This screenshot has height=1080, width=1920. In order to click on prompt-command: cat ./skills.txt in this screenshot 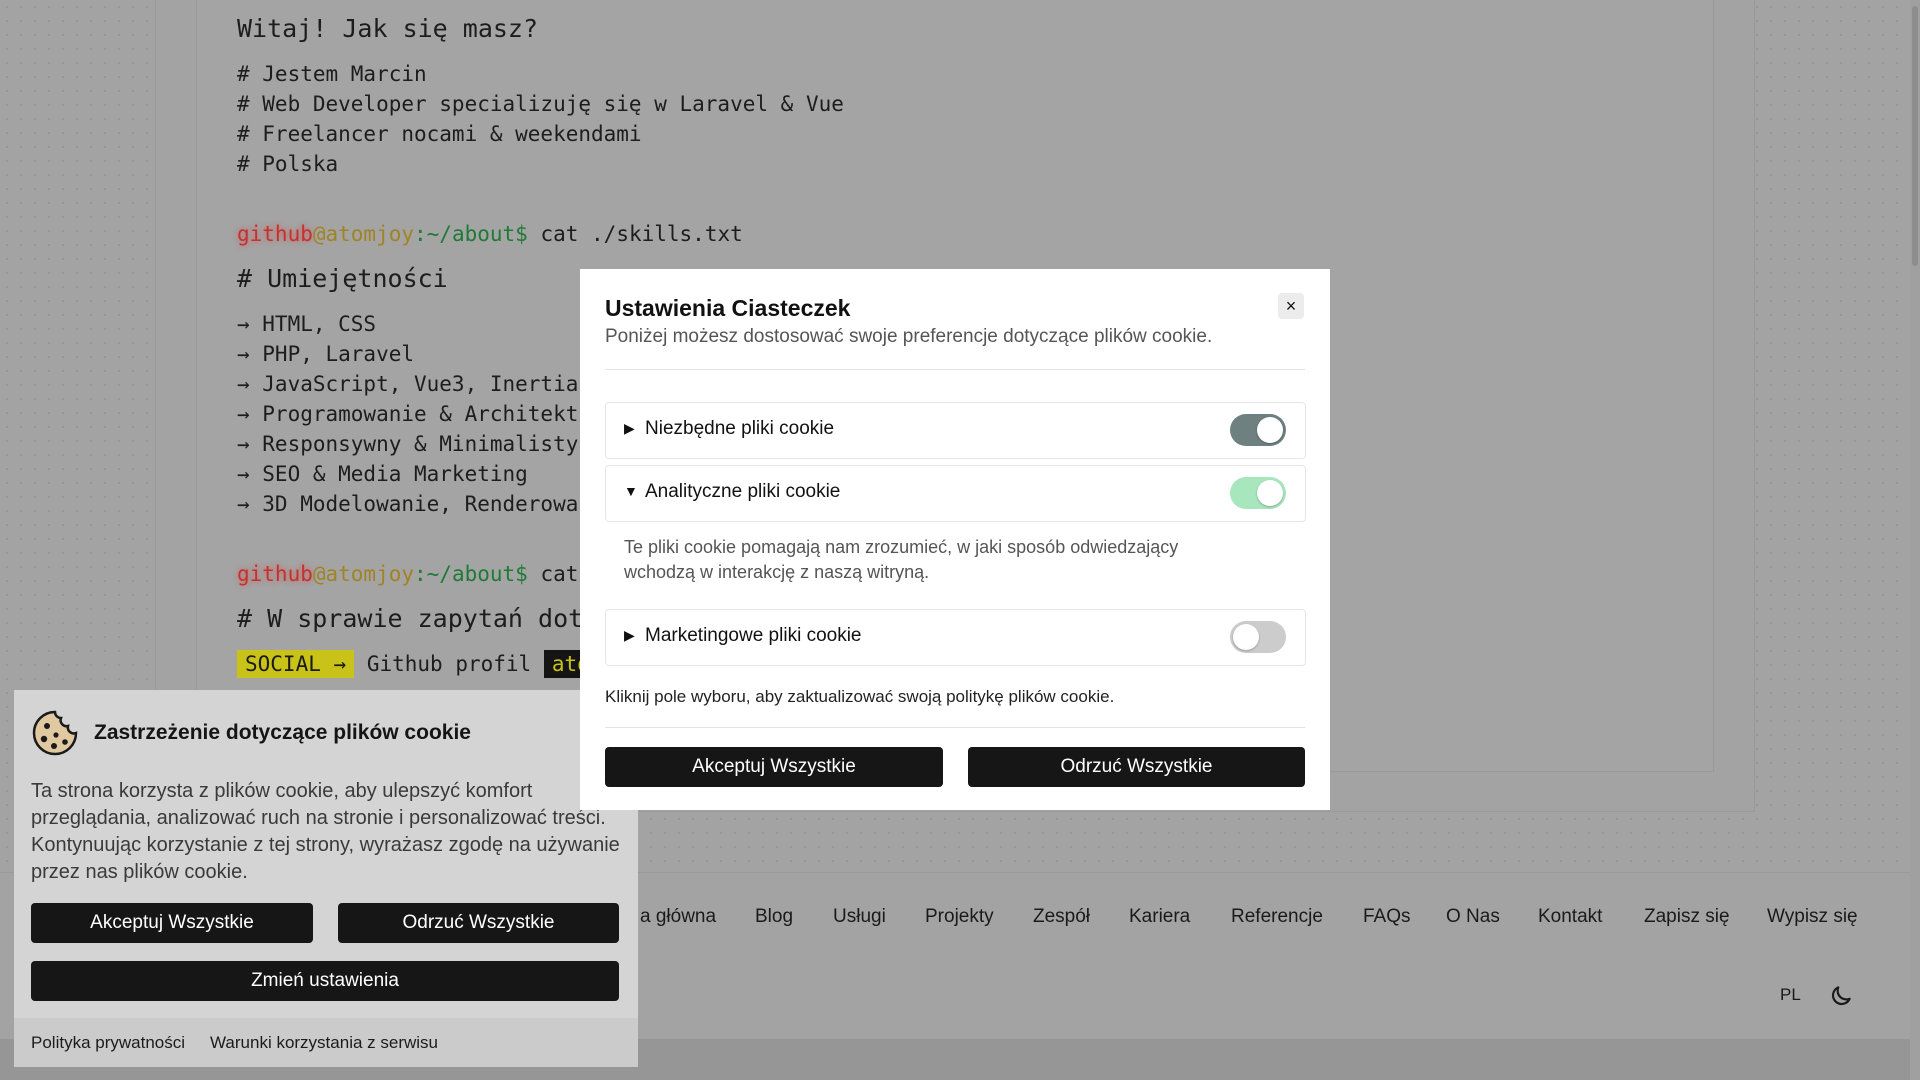, I will do `click(635, 234)`.